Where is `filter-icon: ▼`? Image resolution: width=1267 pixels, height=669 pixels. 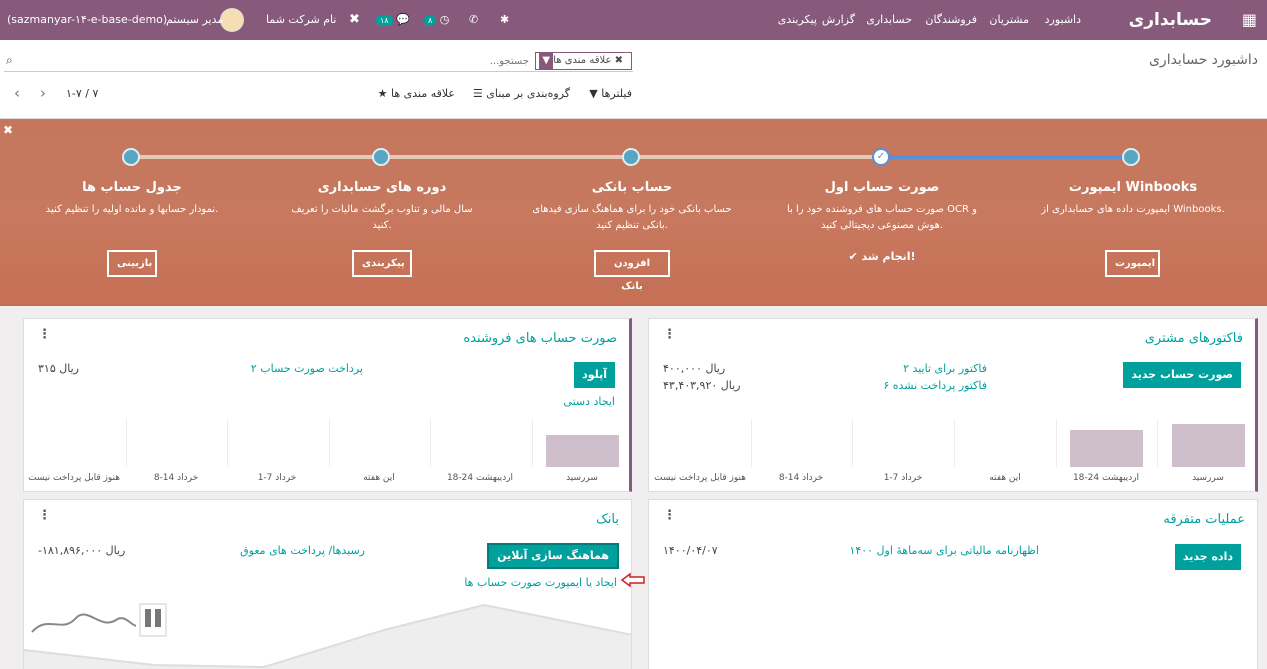 filter-icon: ▼ is located at coordinates (593, 93).